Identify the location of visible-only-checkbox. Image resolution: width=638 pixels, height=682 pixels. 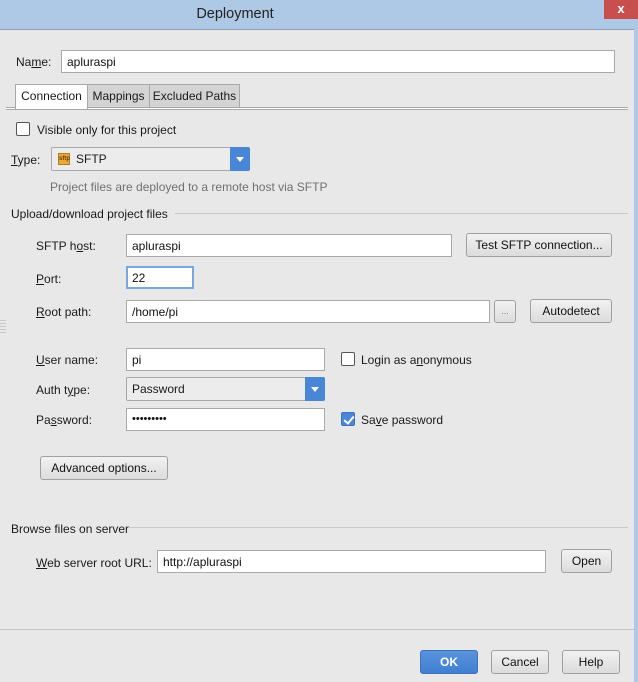
(23, 129).